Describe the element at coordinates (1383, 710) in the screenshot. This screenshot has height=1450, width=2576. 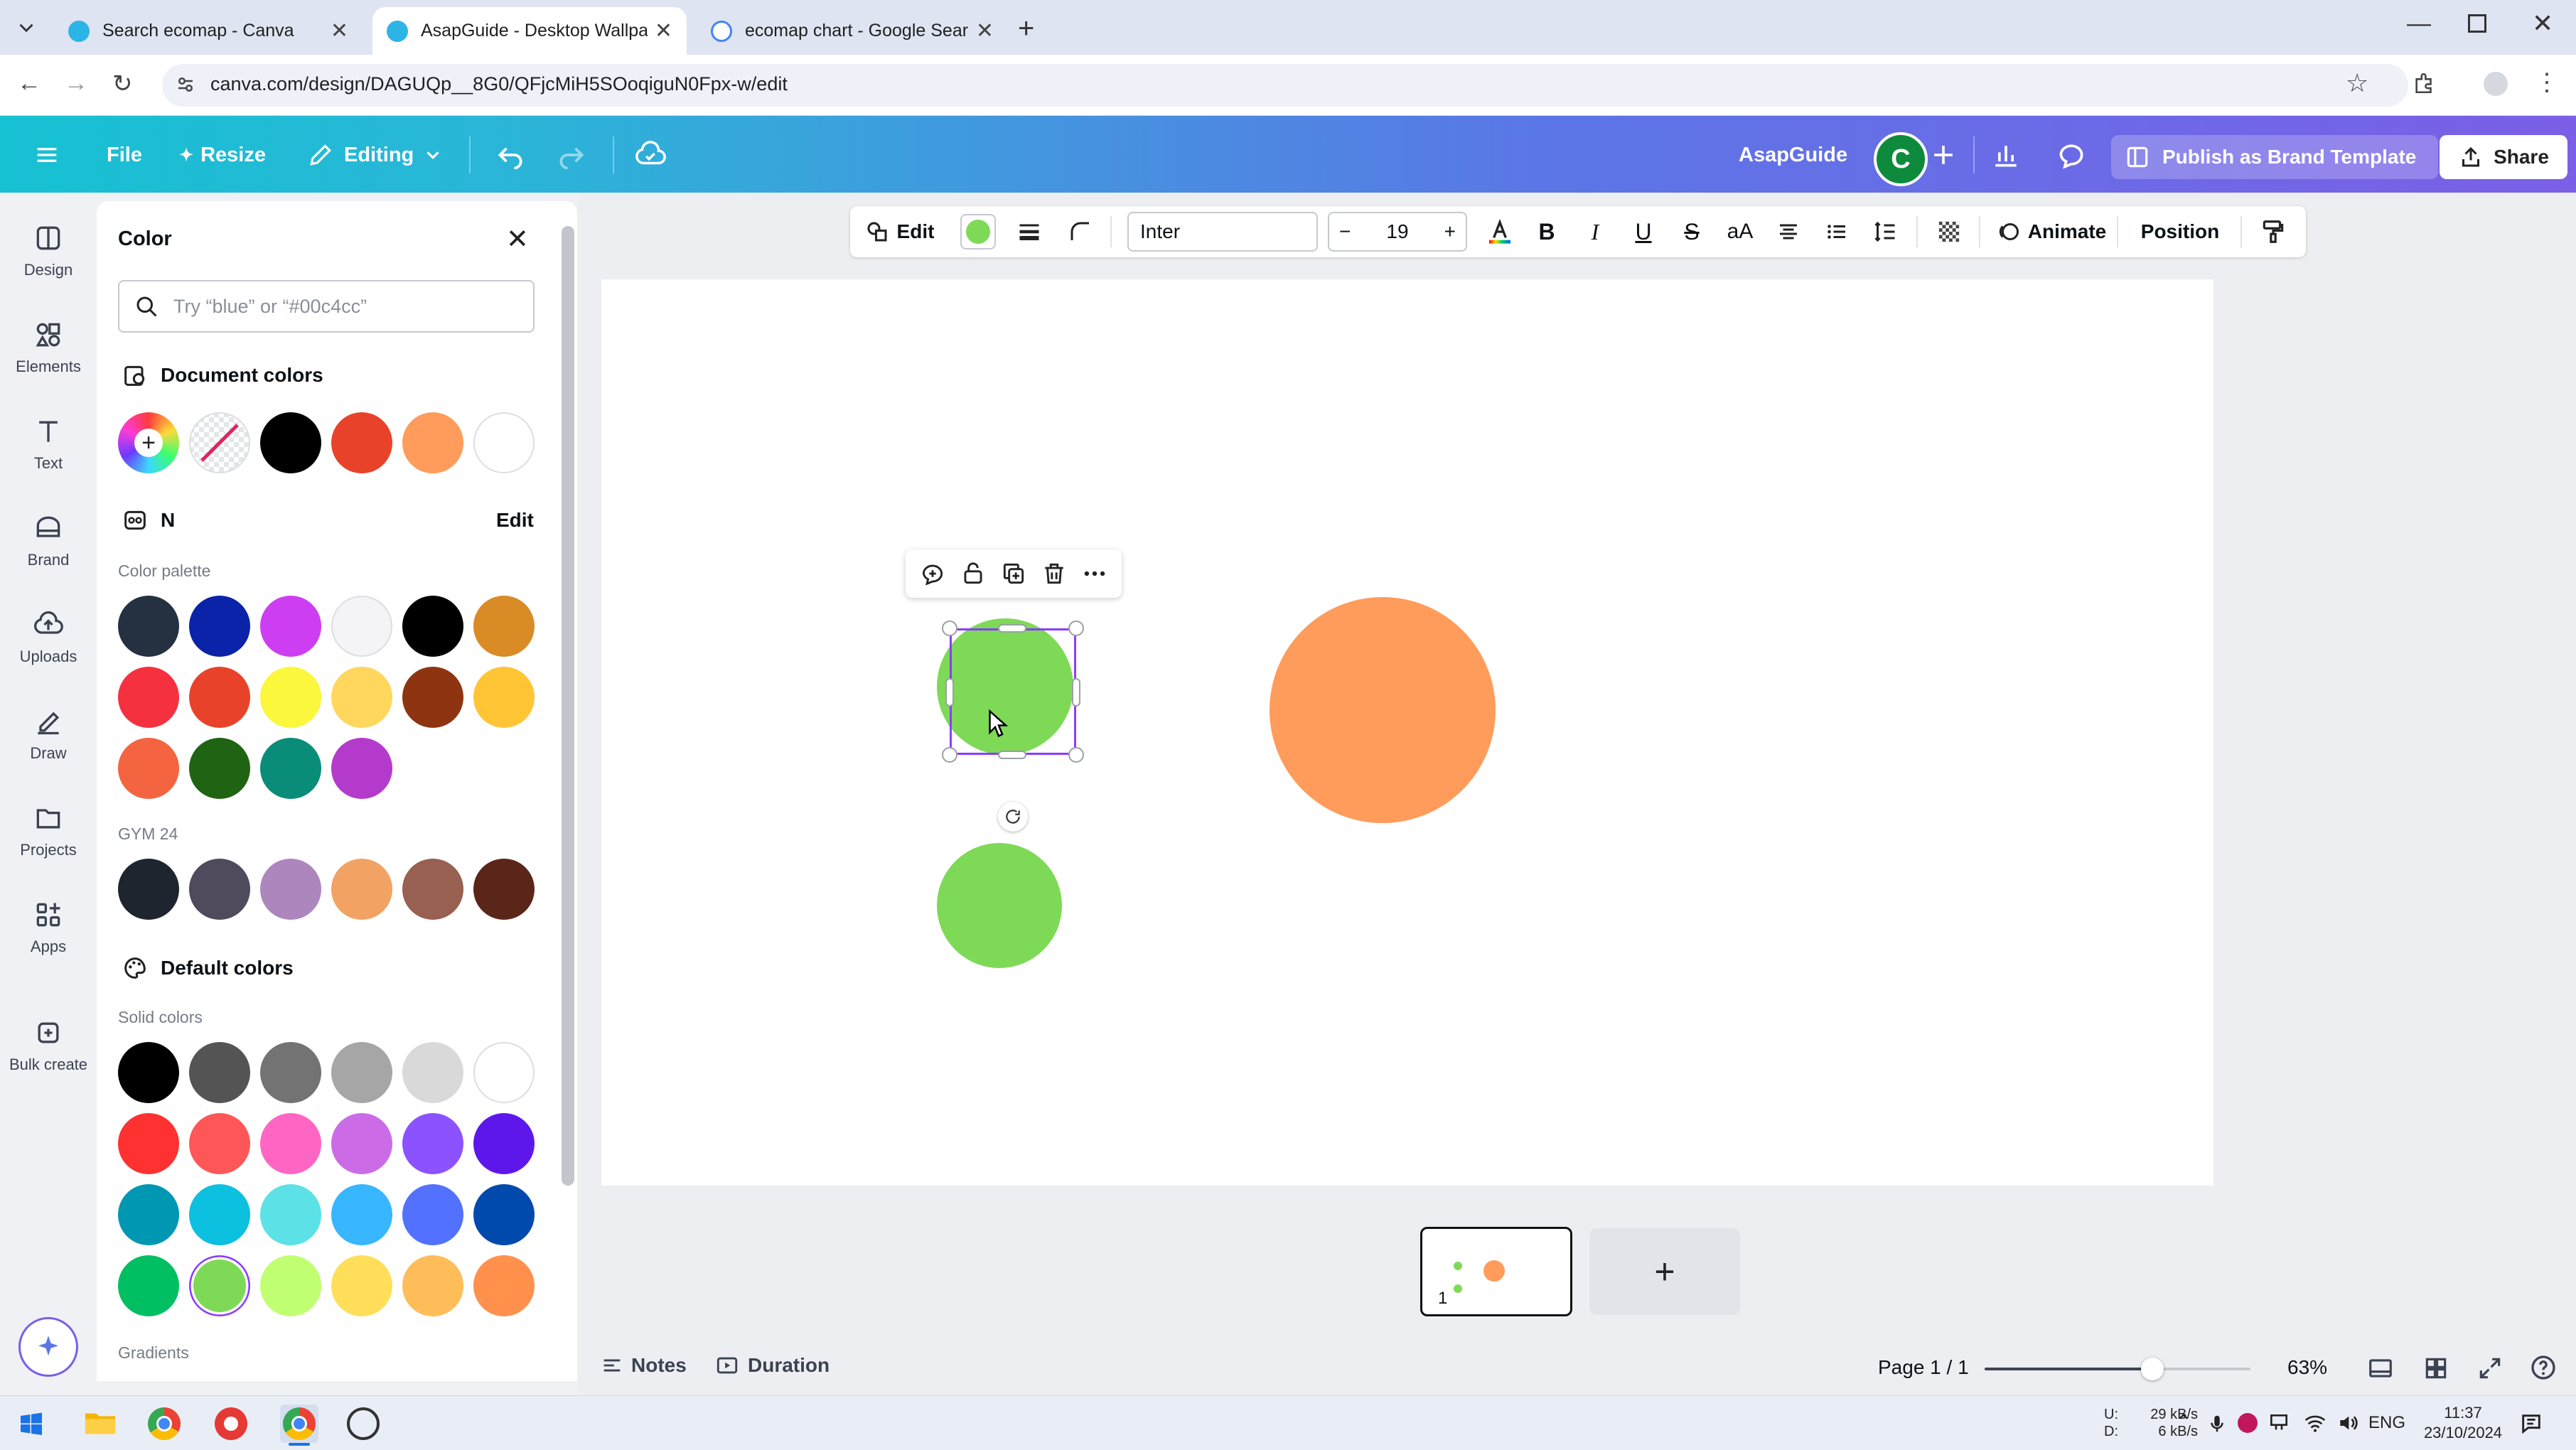
I see `orange-circle` at that location.